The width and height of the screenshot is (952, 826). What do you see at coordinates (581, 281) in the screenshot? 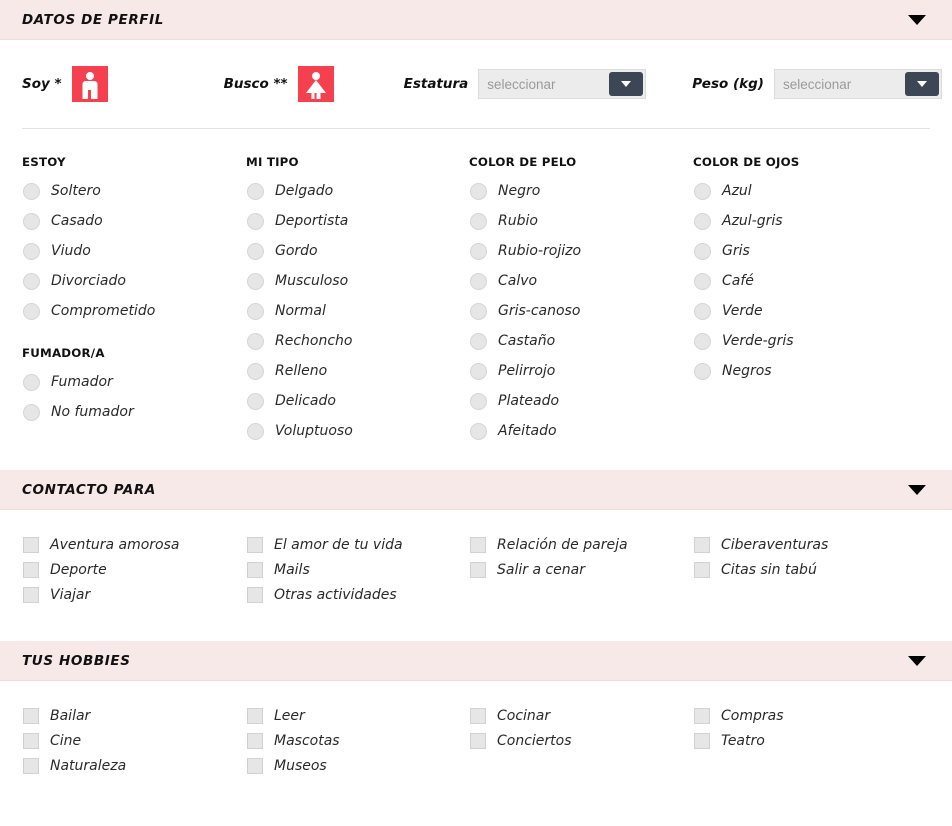
I see `radio-option-calvo: Calvo` at bounding box center [581, 281].